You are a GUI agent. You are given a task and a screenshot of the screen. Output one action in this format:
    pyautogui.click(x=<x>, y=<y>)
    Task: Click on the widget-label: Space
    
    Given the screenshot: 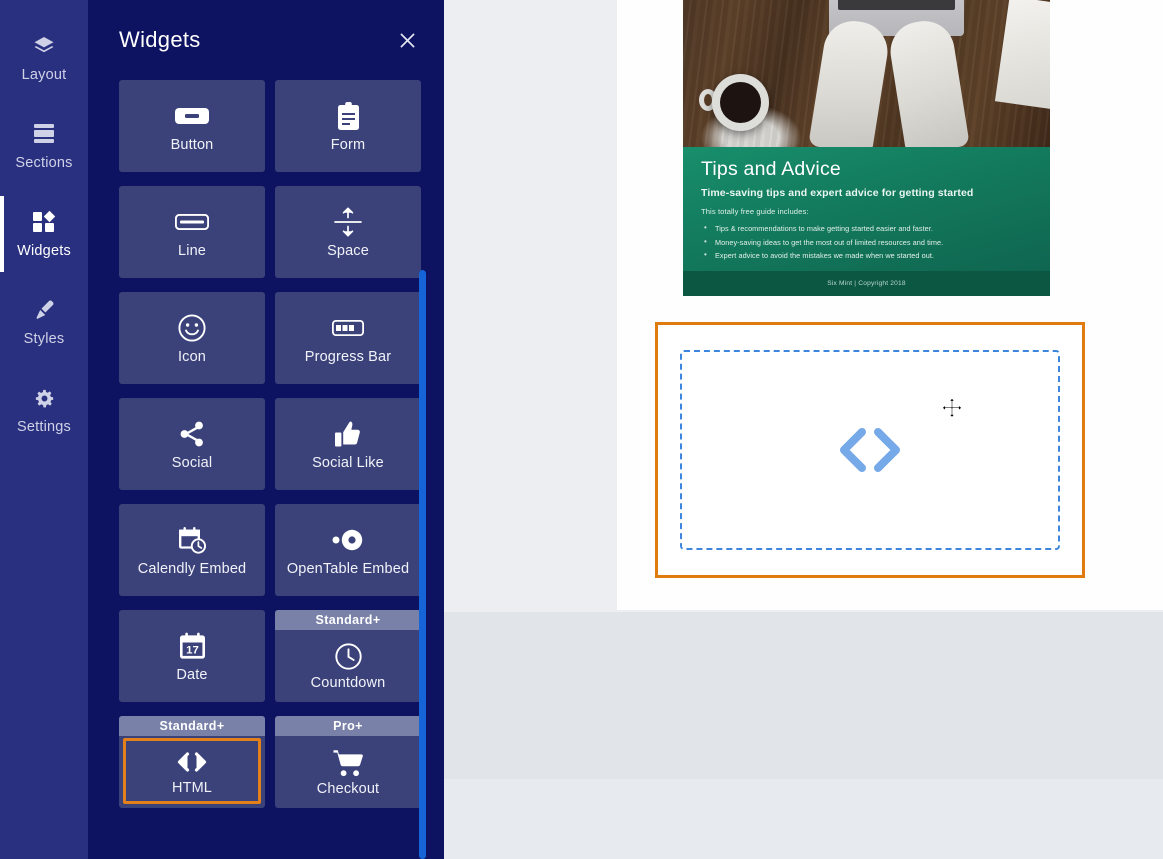 What is the action you would take?
    pyautogui.click(x=348, y=251)
    